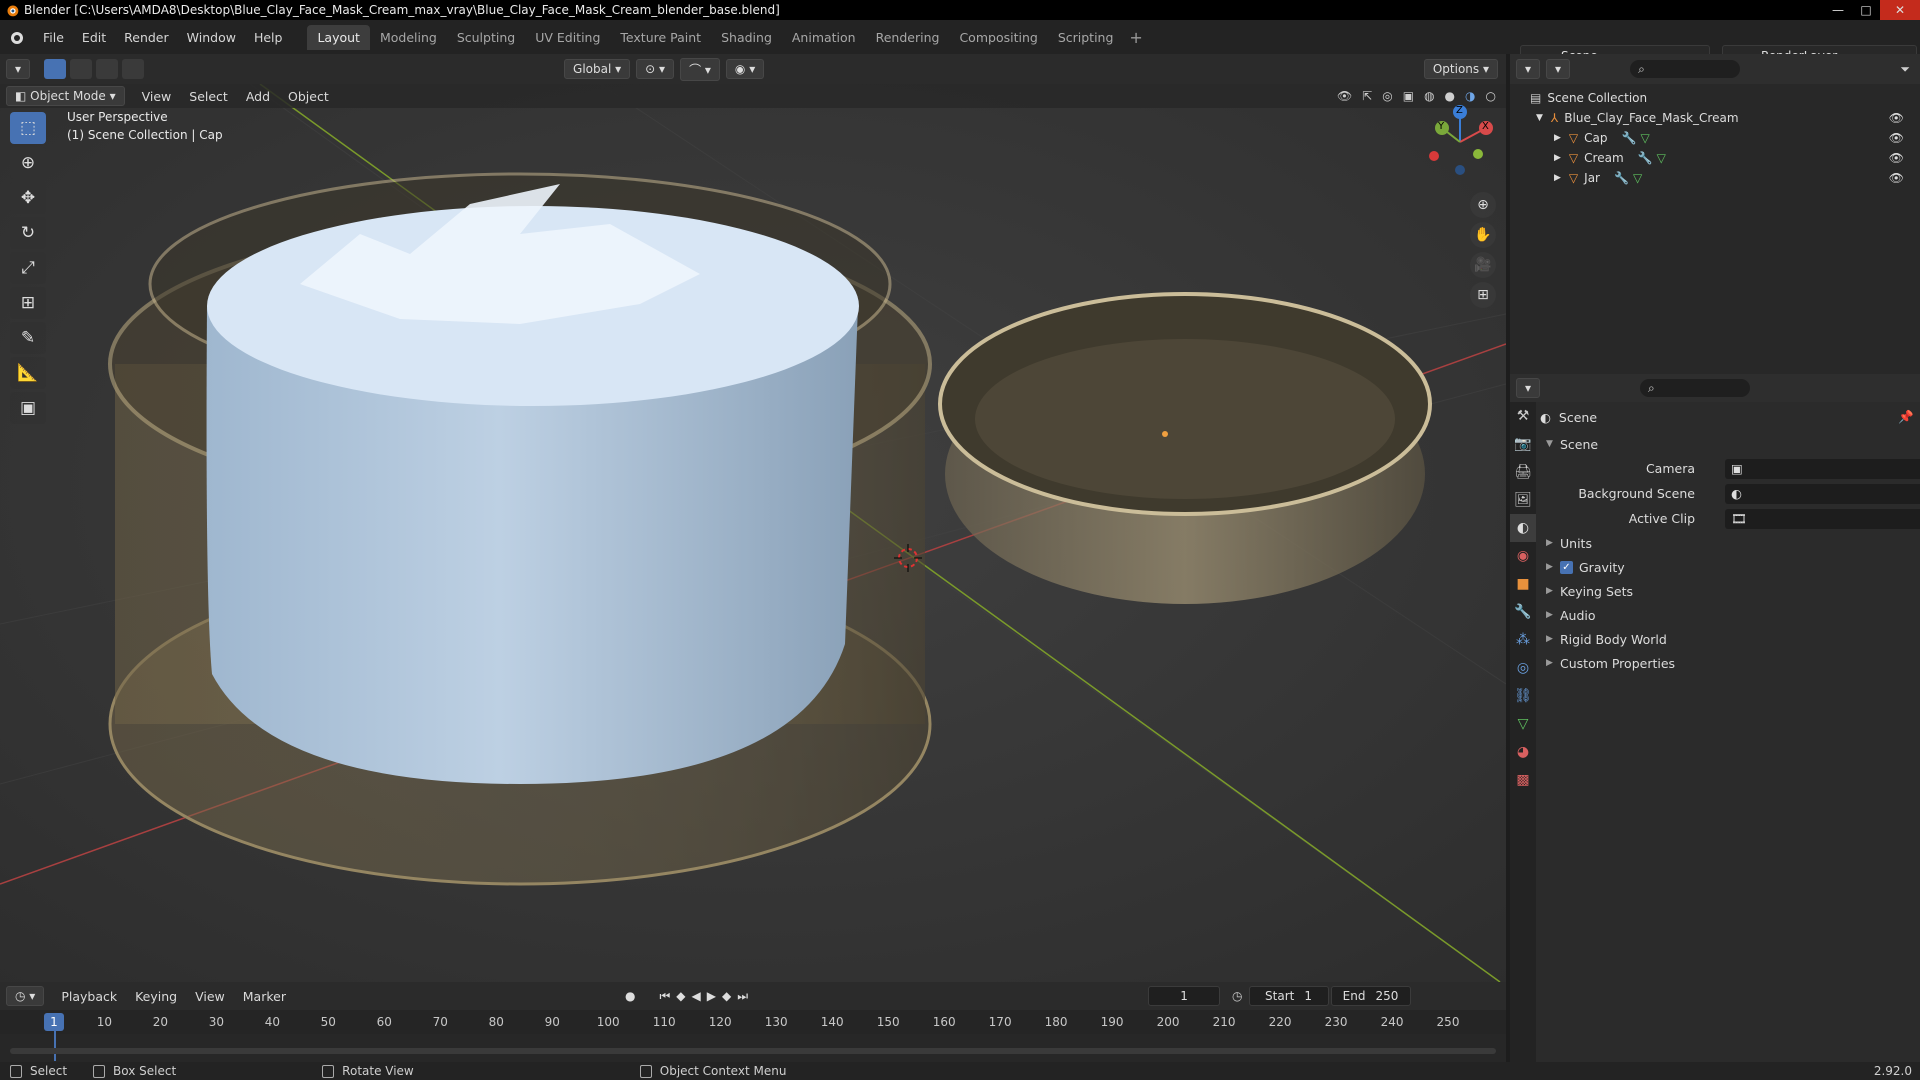 The width and height of the screenshot is (1920, 1080). I want to click on physics-tab-icon: ◎, so click(1523, 668).